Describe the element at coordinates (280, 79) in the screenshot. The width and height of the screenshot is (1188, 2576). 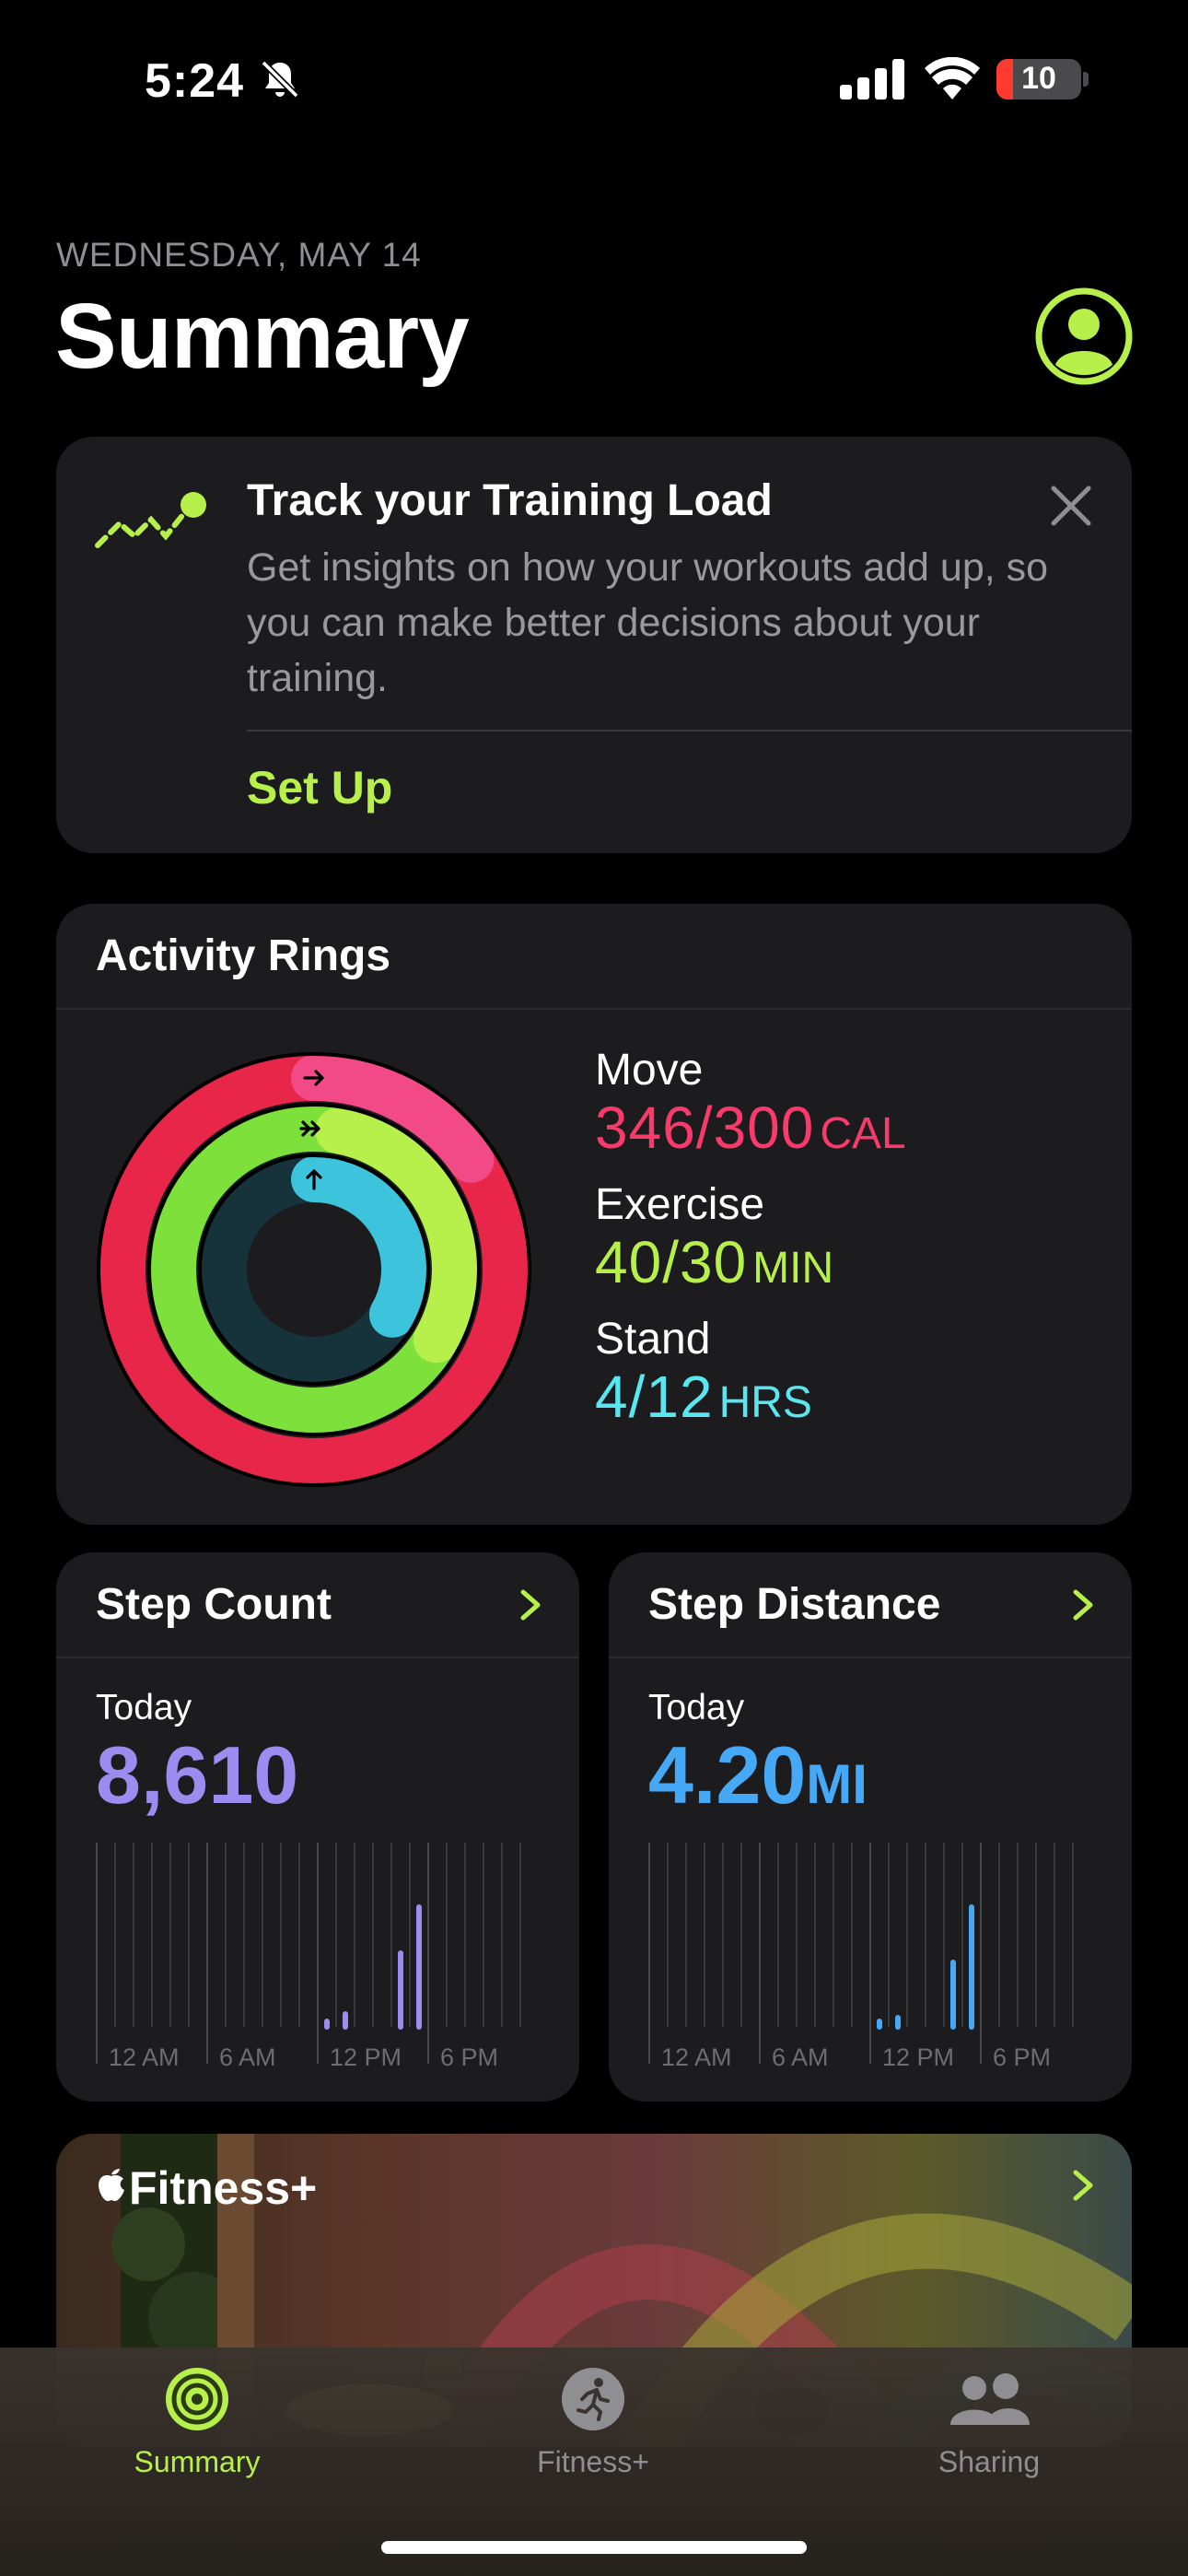
I see `bell-muted-icon` at that location.